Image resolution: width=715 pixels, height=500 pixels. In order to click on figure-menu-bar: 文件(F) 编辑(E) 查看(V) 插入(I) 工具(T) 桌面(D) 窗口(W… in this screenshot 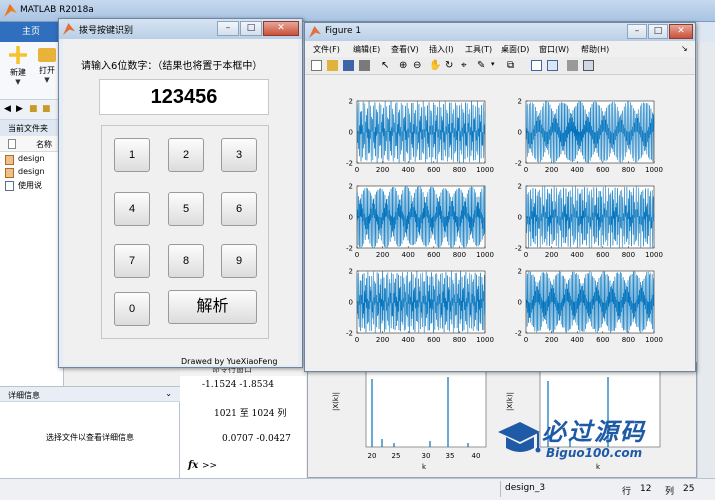, I will do `click(500, 49)`.